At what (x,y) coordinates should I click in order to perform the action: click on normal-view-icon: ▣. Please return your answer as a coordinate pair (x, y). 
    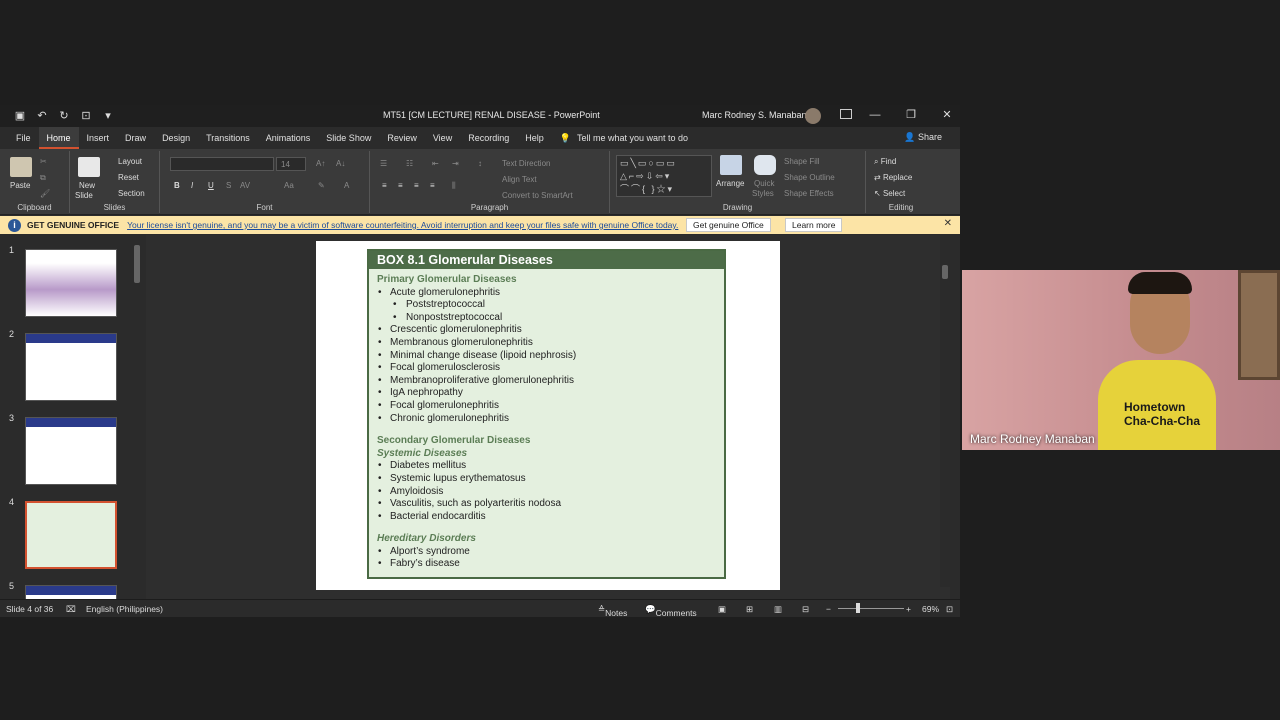
    Looking at the image, I should click on (722, 609).